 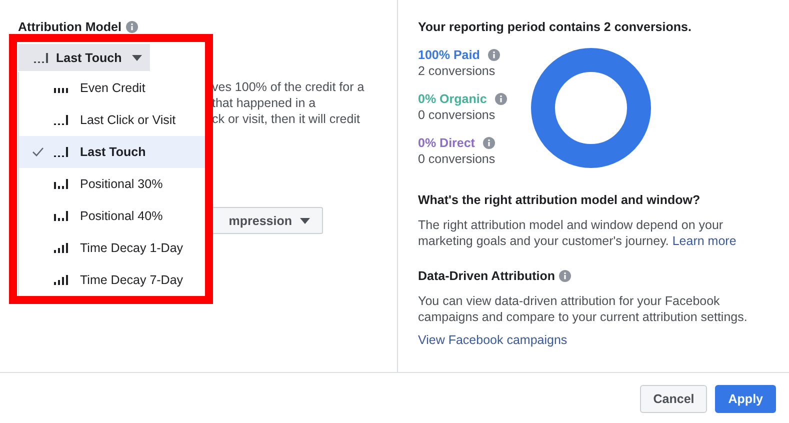 What do you see at coordinates (112, 280) in the screenshot?
I see `menu-item: Time Decay 7-Day` at bounding box center [112, 280].